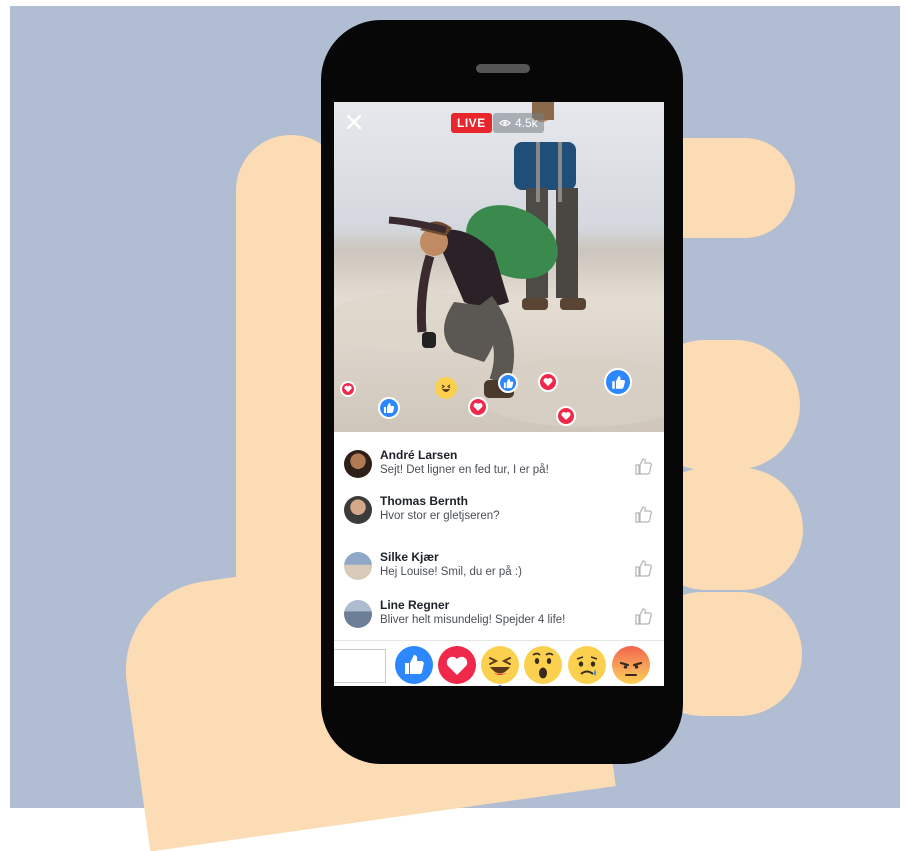 This screenshot has height=851, width=906. I want to click on comment-author: André Larsen, so click(419, 455).